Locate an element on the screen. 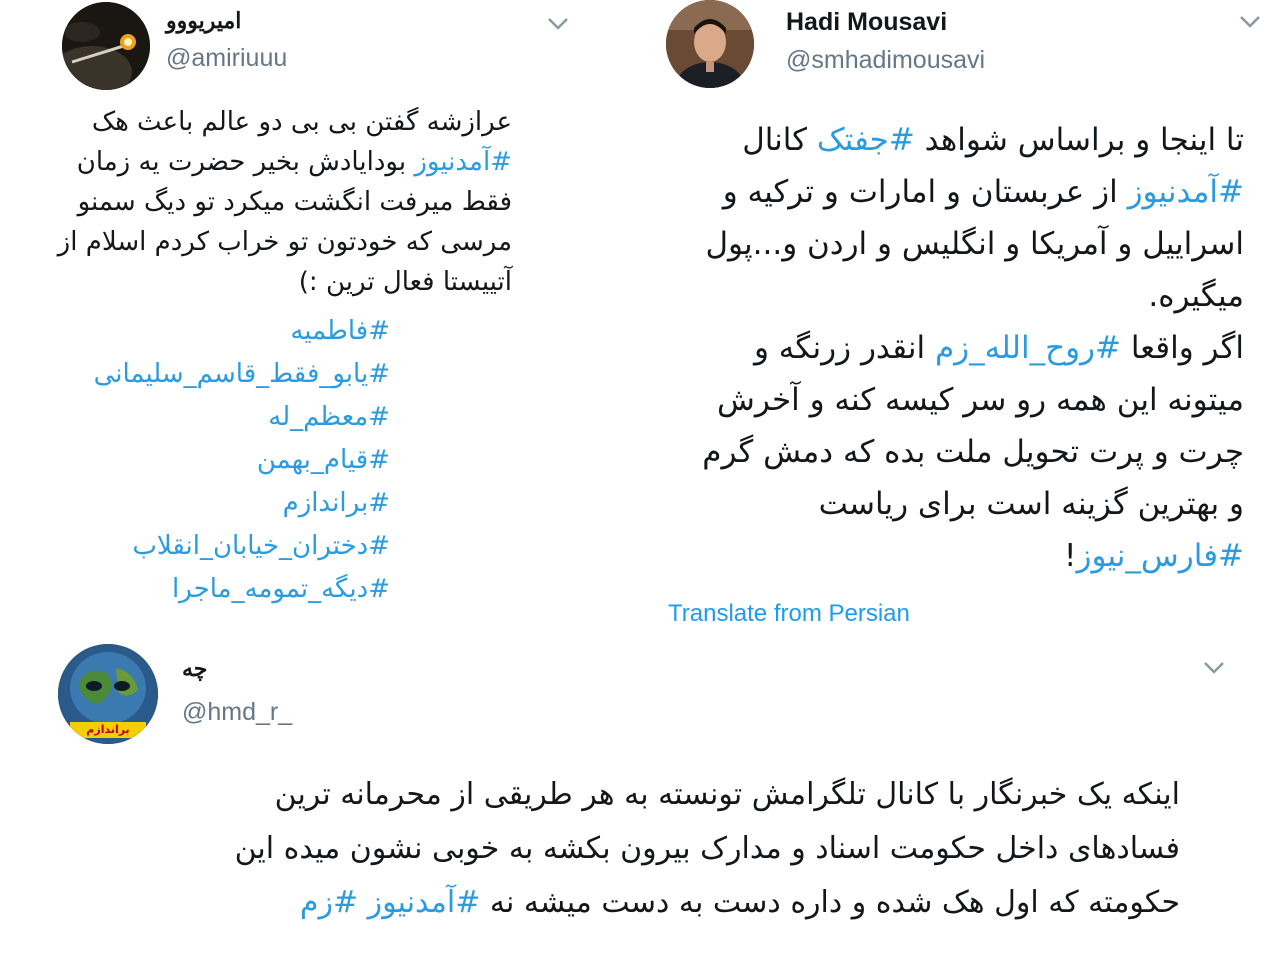 The width and height of the screenshot is (1280, 960). user-handle: @hmd_r_ is located at coordinates (237, 712).